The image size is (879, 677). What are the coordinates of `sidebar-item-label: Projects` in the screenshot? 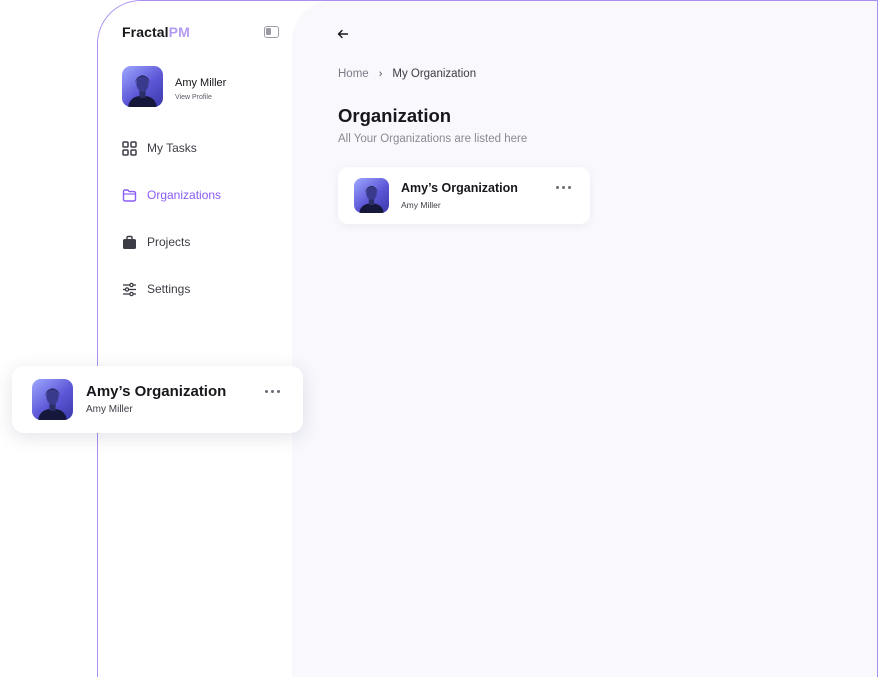 It's located at (169, 242).